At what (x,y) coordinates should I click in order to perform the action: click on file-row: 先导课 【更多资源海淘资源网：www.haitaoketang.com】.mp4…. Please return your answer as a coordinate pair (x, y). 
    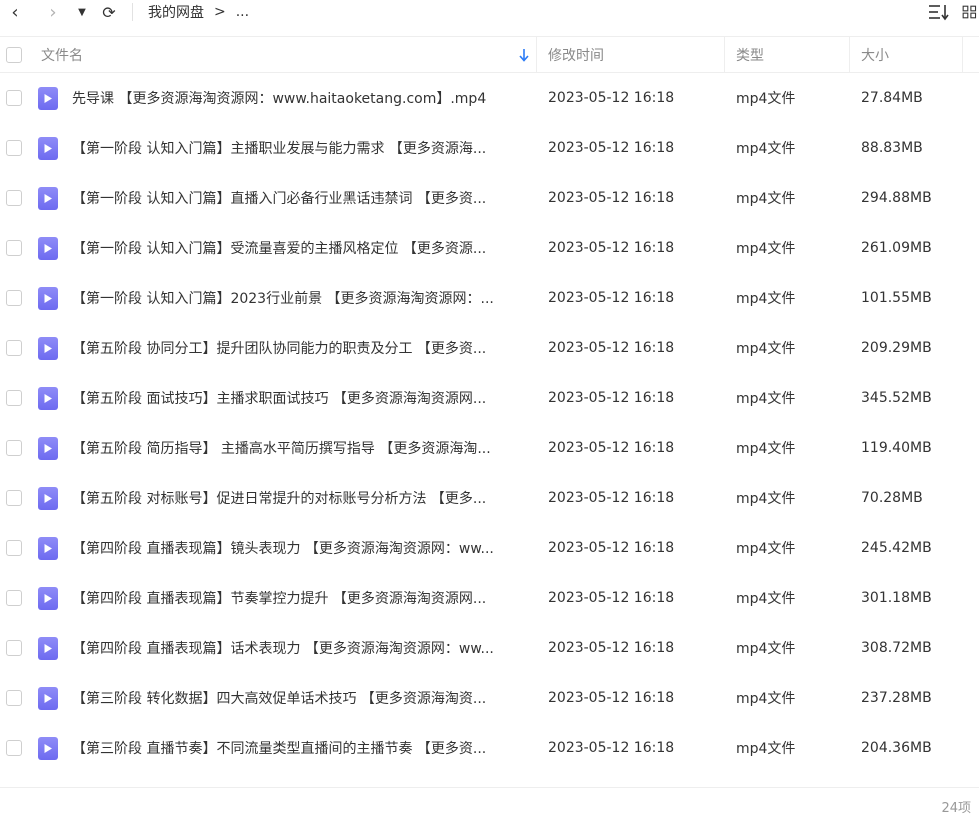
    Looking at the image, I should click on (489, 98).